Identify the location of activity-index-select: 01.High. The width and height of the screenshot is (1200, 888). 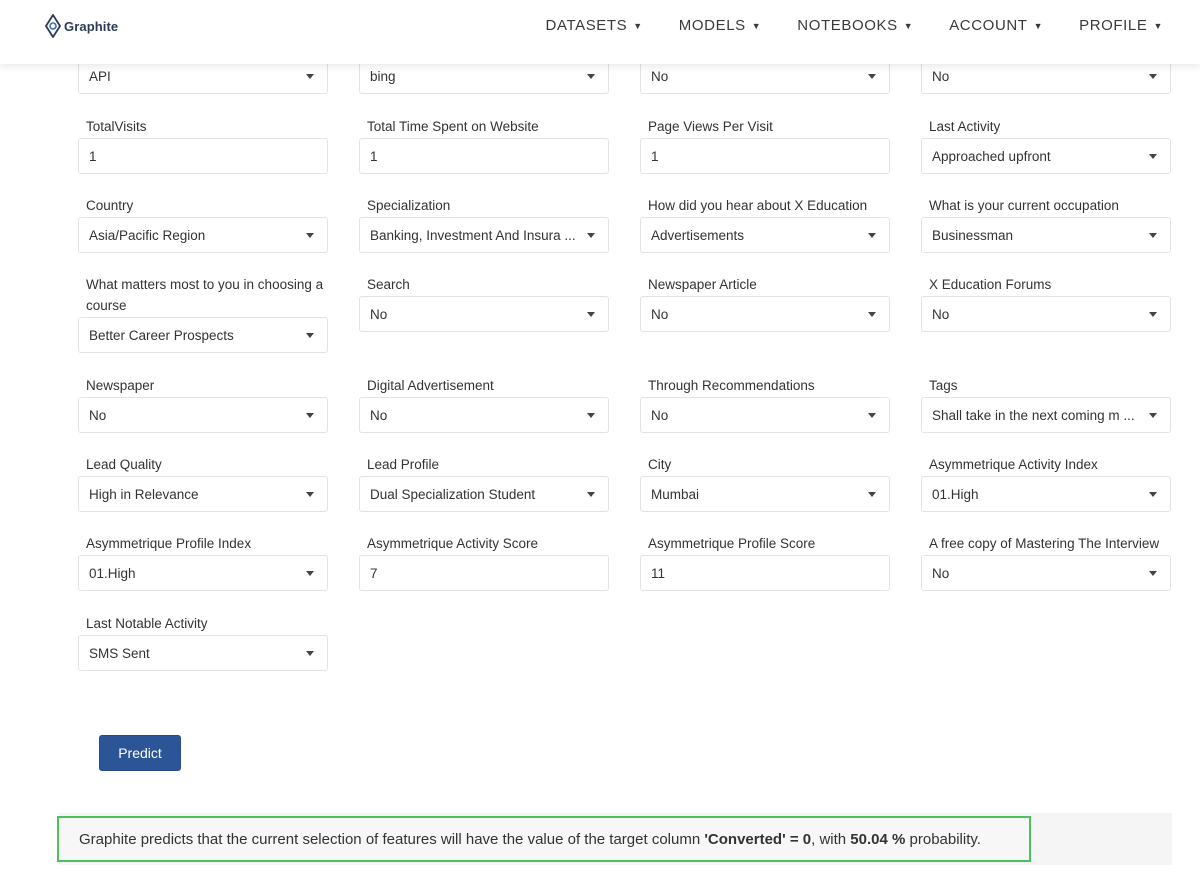
(1046, 494).